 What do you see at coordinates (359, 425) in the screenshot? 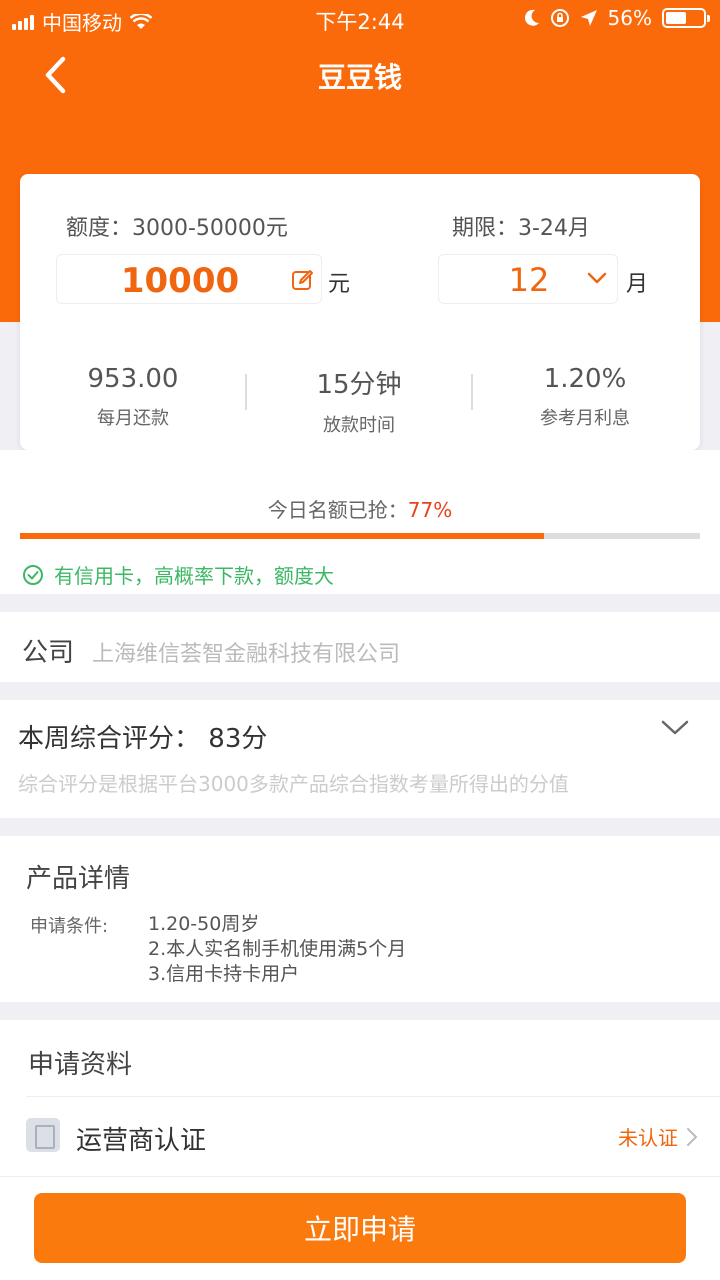
I see `stat-label: 放款时间` at bounding box center [359, 425].